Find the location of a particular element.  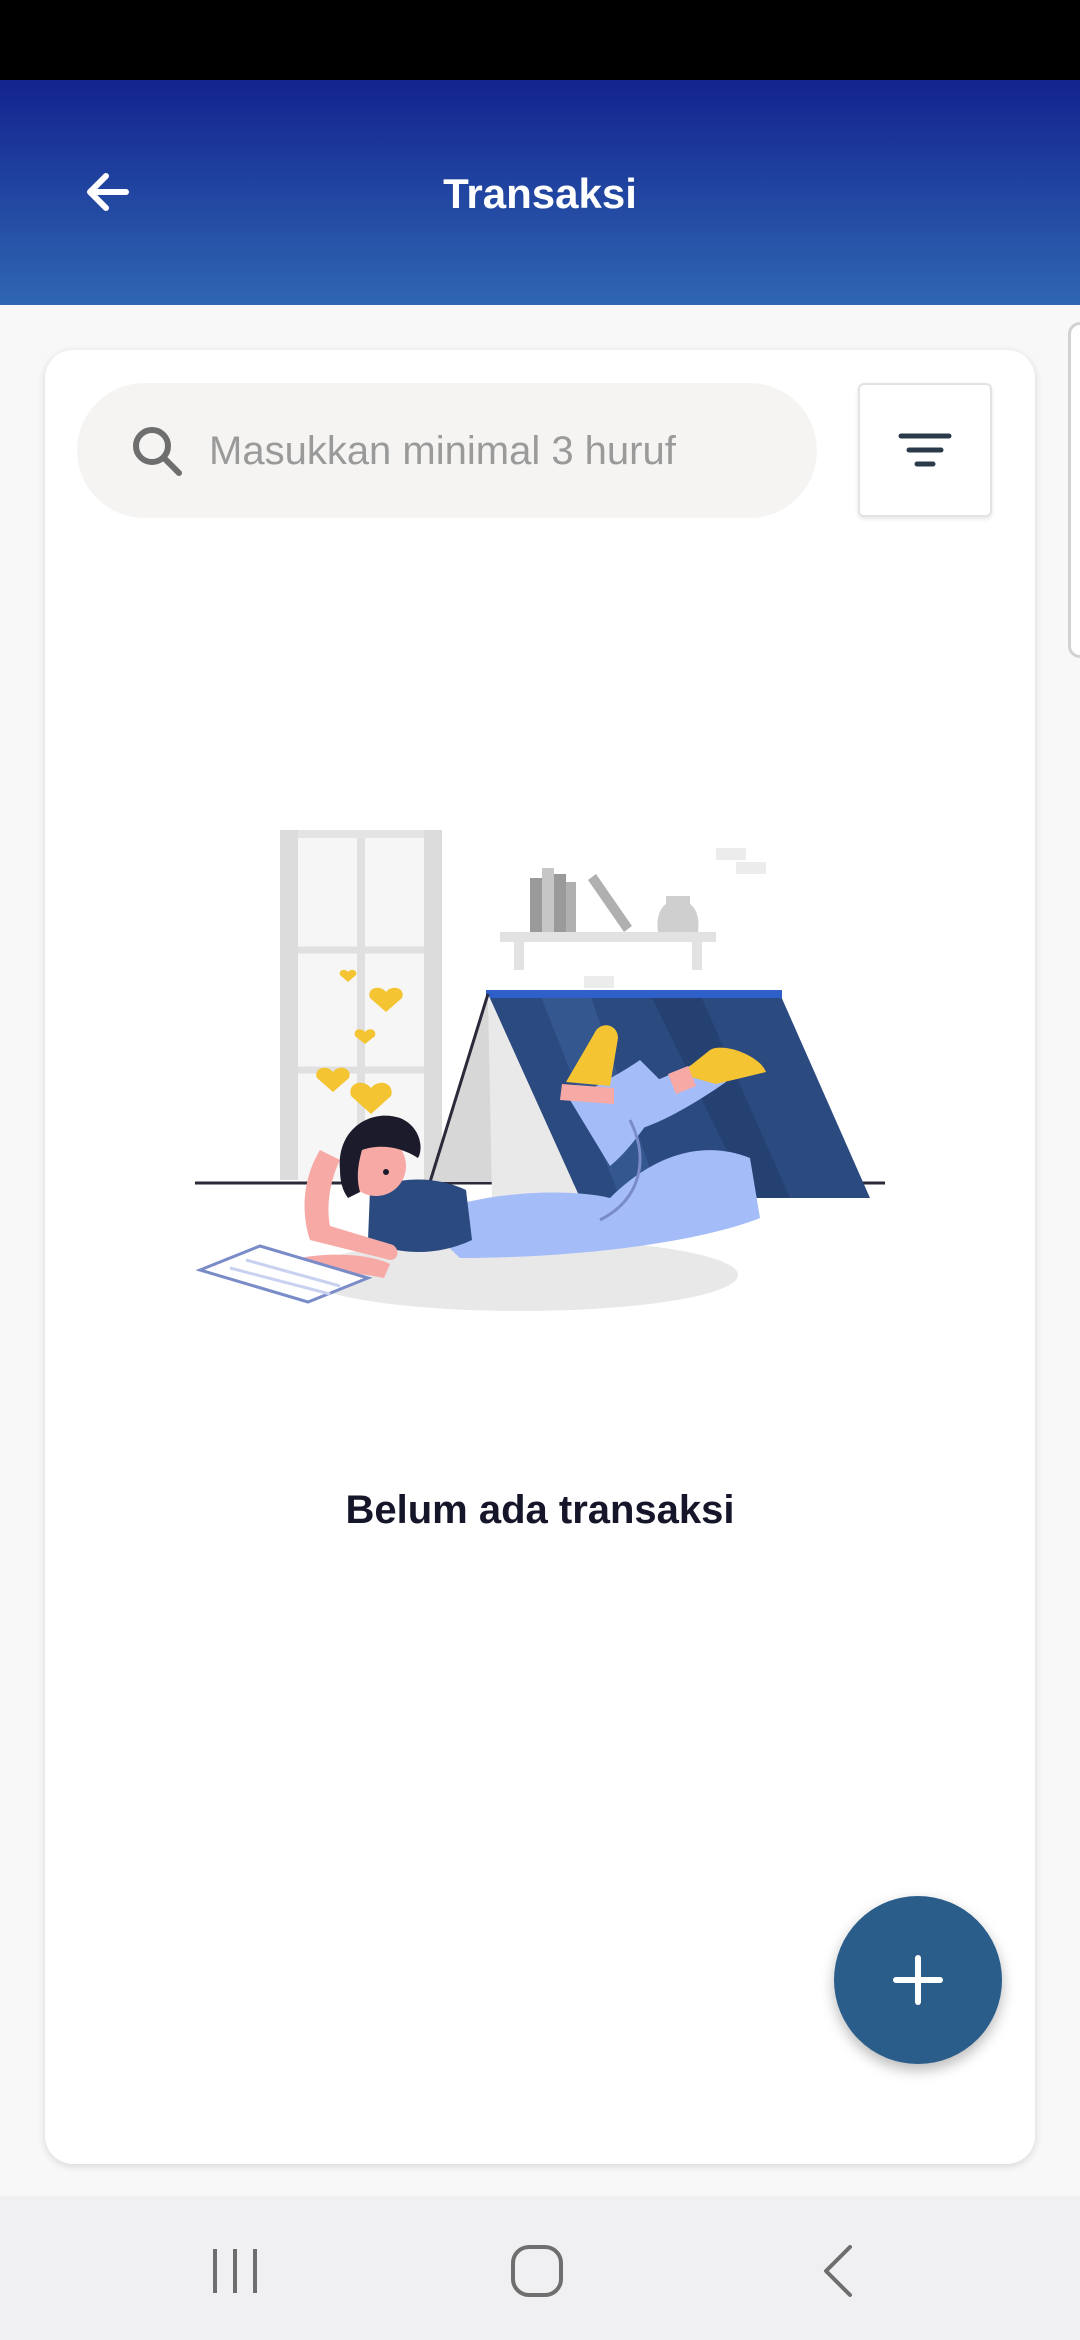

system-back-button is located at coordinates (839, 2271).